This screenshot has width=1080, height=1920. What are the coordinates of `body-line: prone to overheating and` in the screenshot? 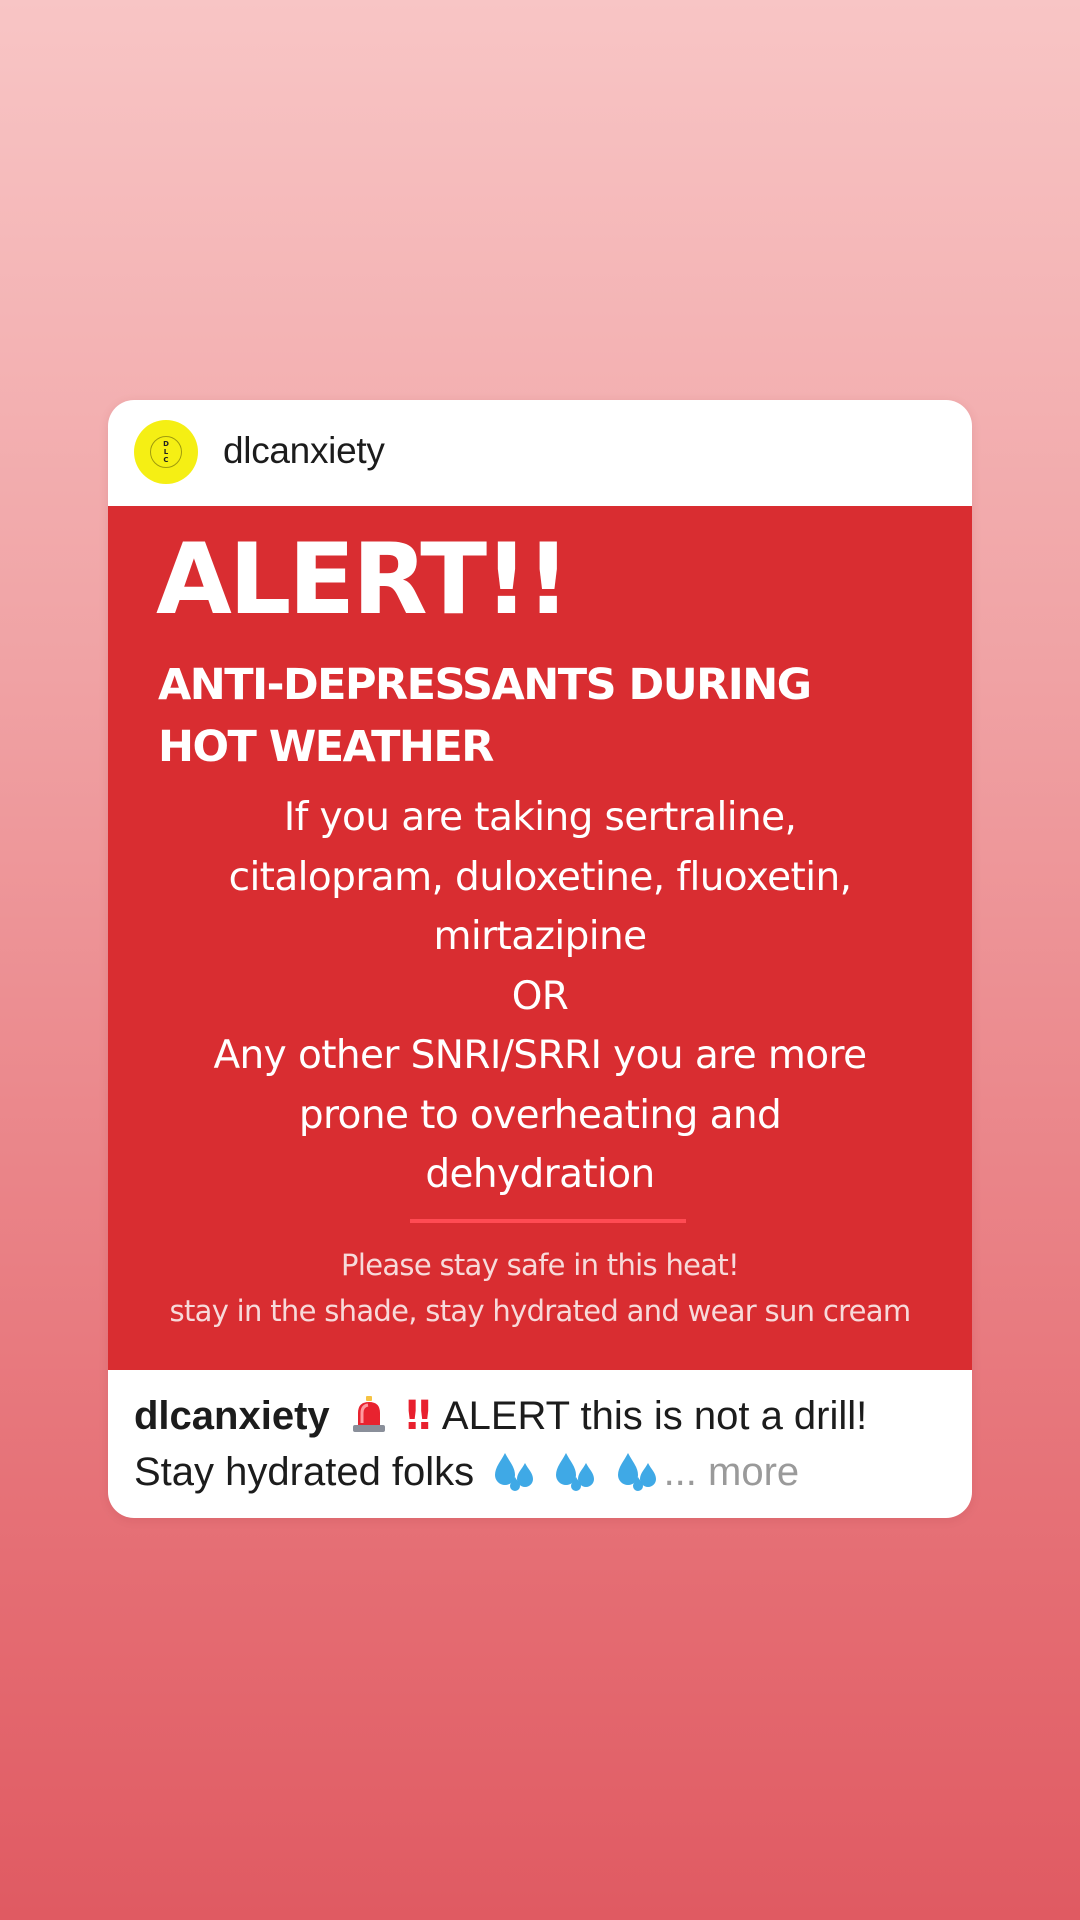 It's located at (540, 1115).